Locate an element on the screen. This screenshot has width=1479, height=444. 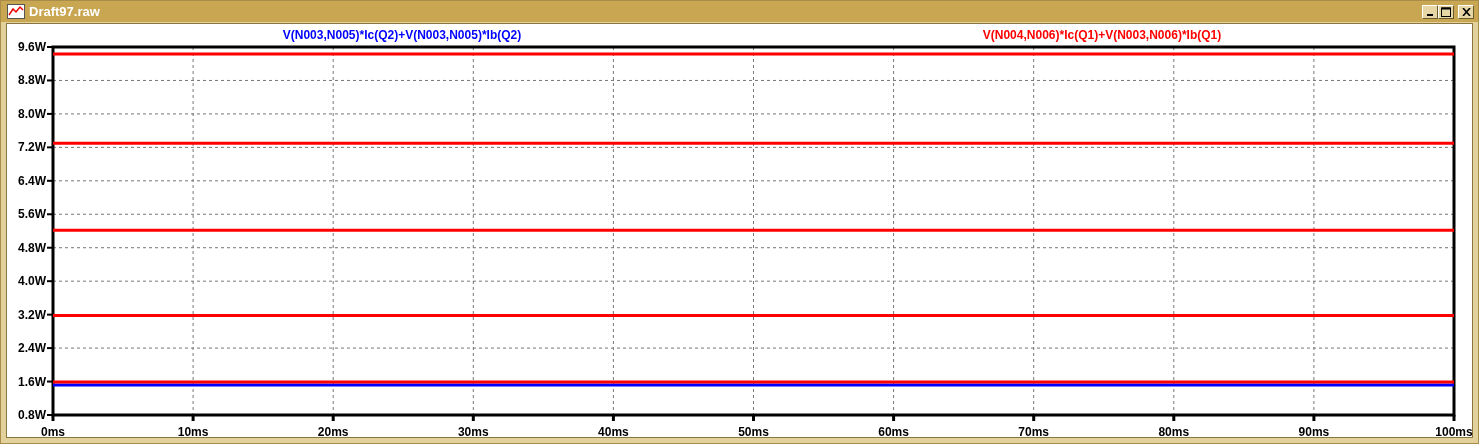
axis-label: 80ms is located at coordinates (1174, 431).